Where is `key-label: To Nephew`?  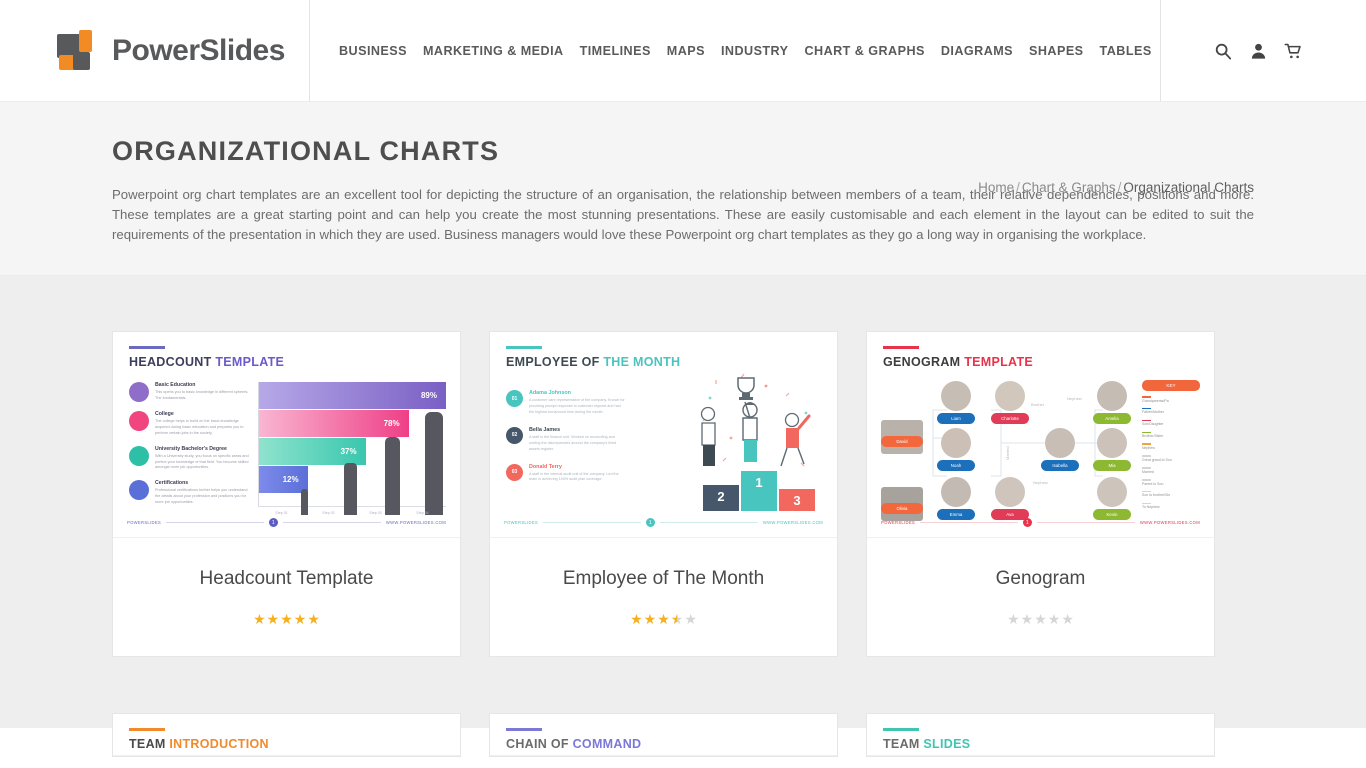
key-label: To Nephew is located at coordinates (1151, 507).